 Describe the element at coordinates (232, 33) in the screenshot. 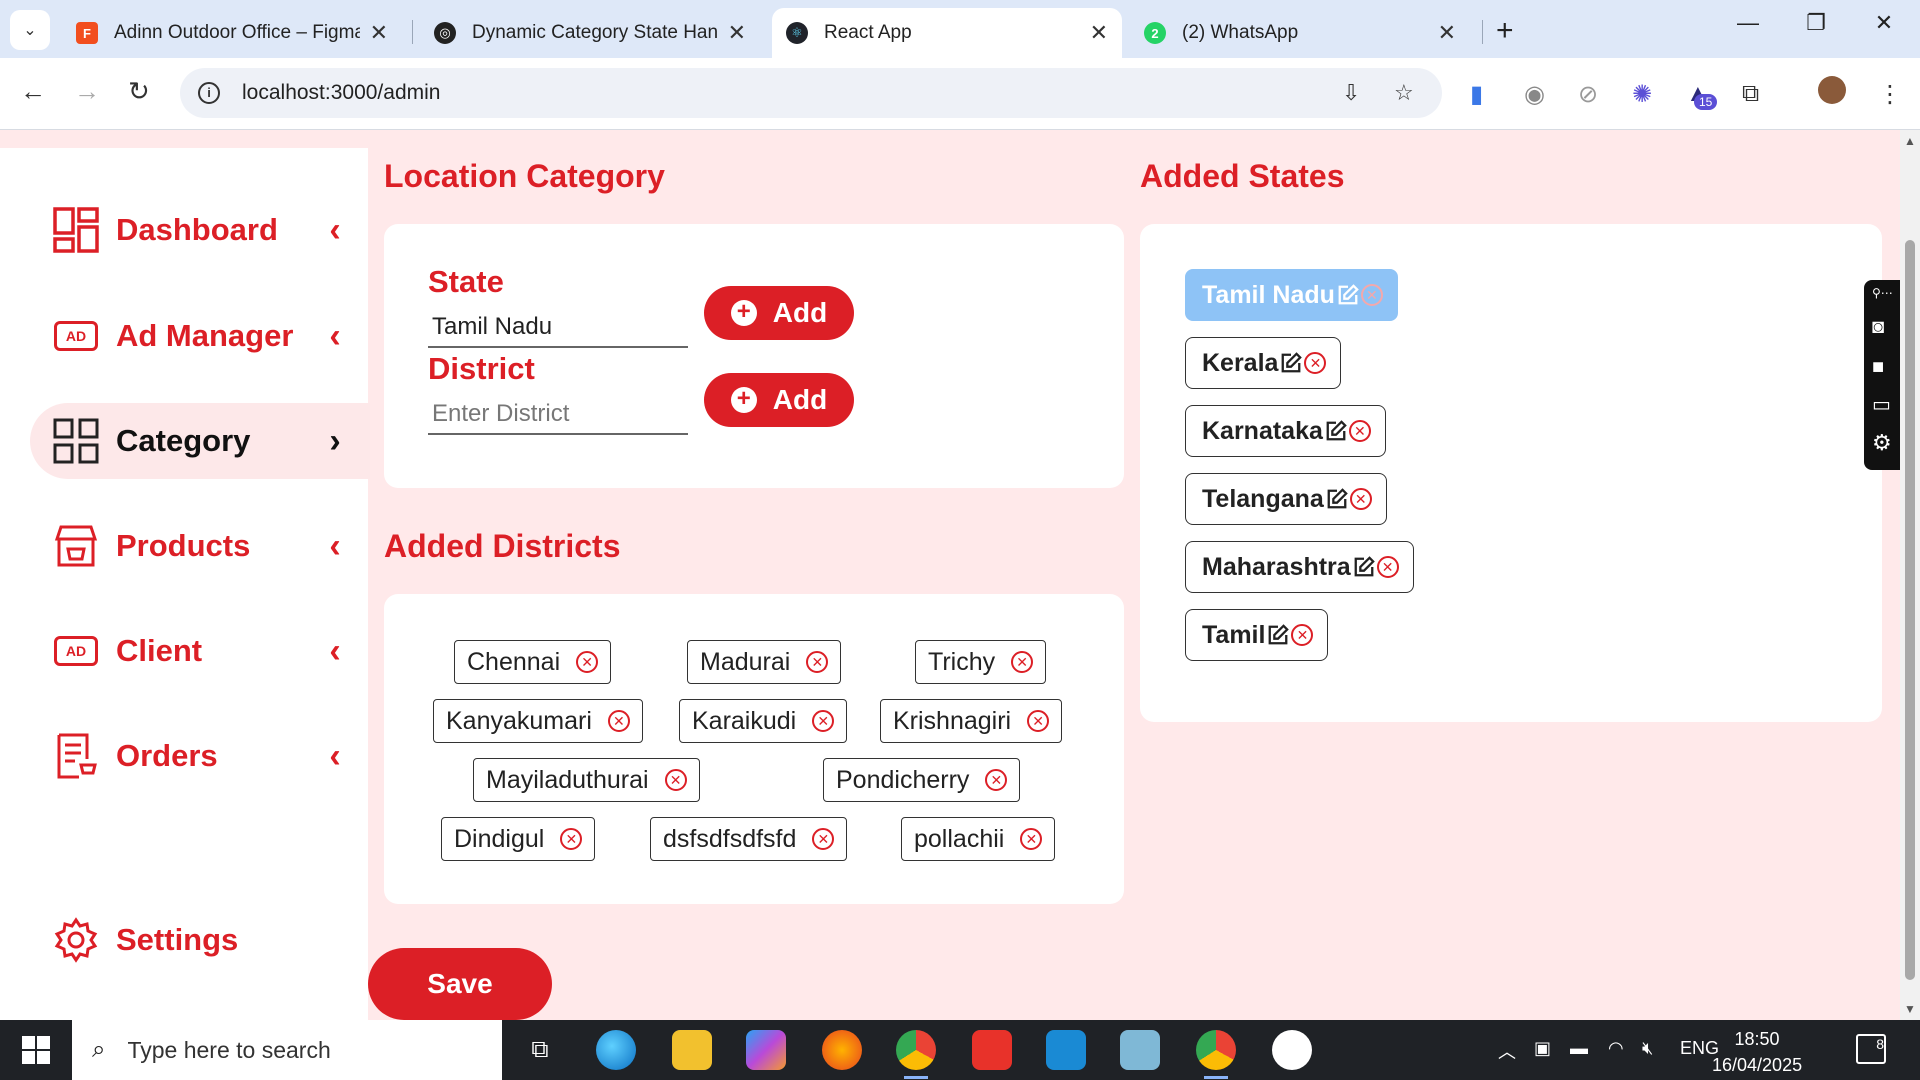

I see `tab-figma: F Adinn Outdoor Office – Figma ✕` at that location.